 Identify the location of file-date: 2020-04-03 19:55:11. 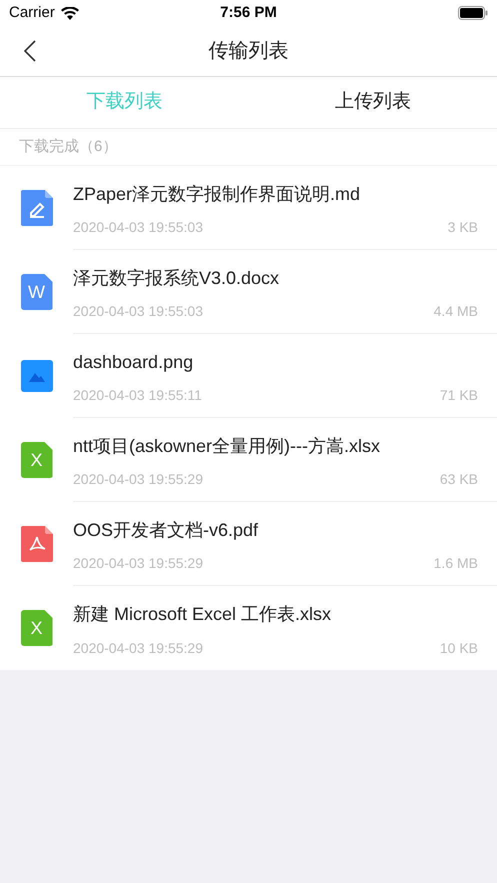
(137, 395).